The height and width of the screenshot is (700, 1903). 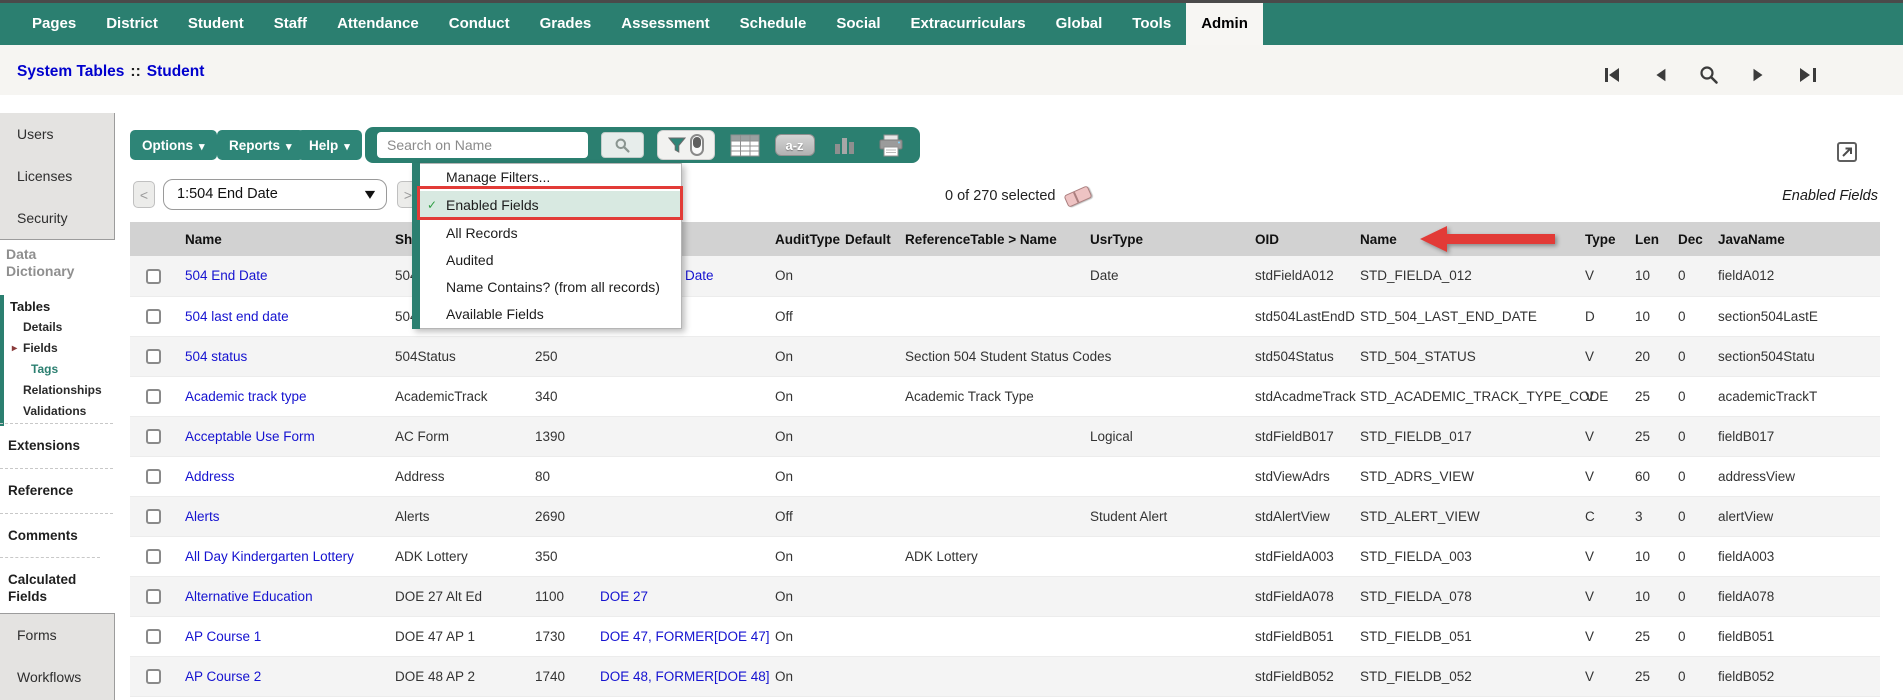 What do you see at coordinates (176, 71) in the screenshot?
I see `breadcrumb-page-link: Student` at bounding box center [176, 71].